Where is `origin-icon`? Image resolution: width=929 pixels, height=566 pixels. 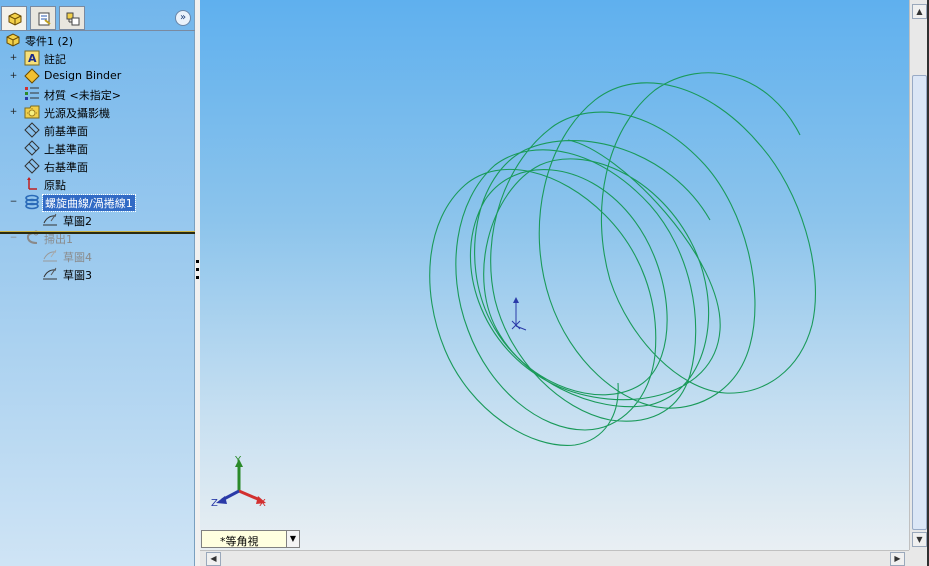 origin-icon is located at coordinates (32, 183).